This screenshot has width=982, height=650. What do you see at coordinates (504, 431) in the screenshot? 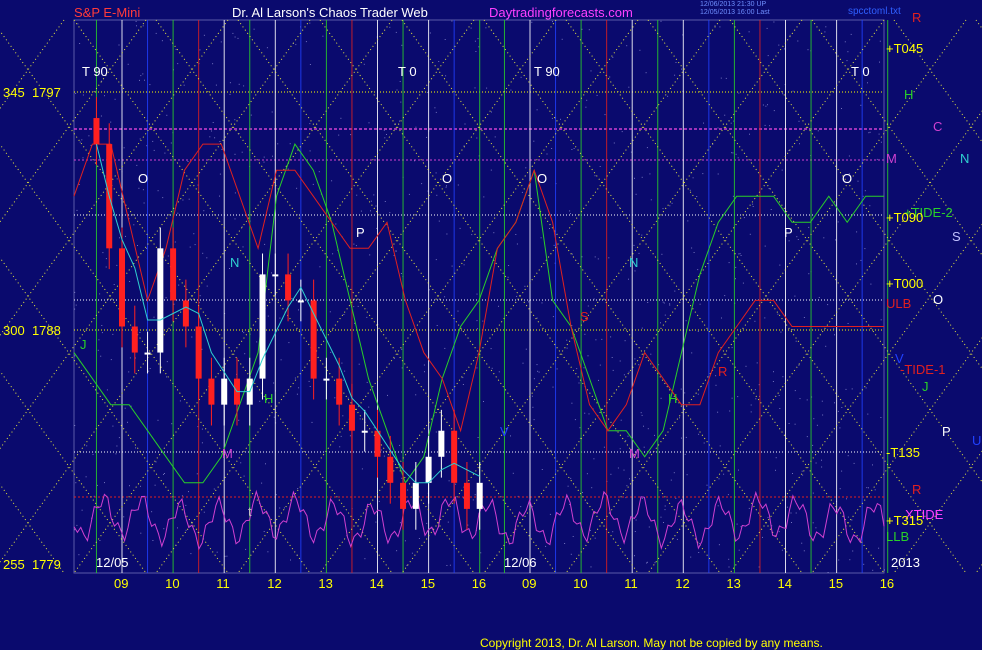
I see `in-chart-label: V` at bounding box center [504, 431].